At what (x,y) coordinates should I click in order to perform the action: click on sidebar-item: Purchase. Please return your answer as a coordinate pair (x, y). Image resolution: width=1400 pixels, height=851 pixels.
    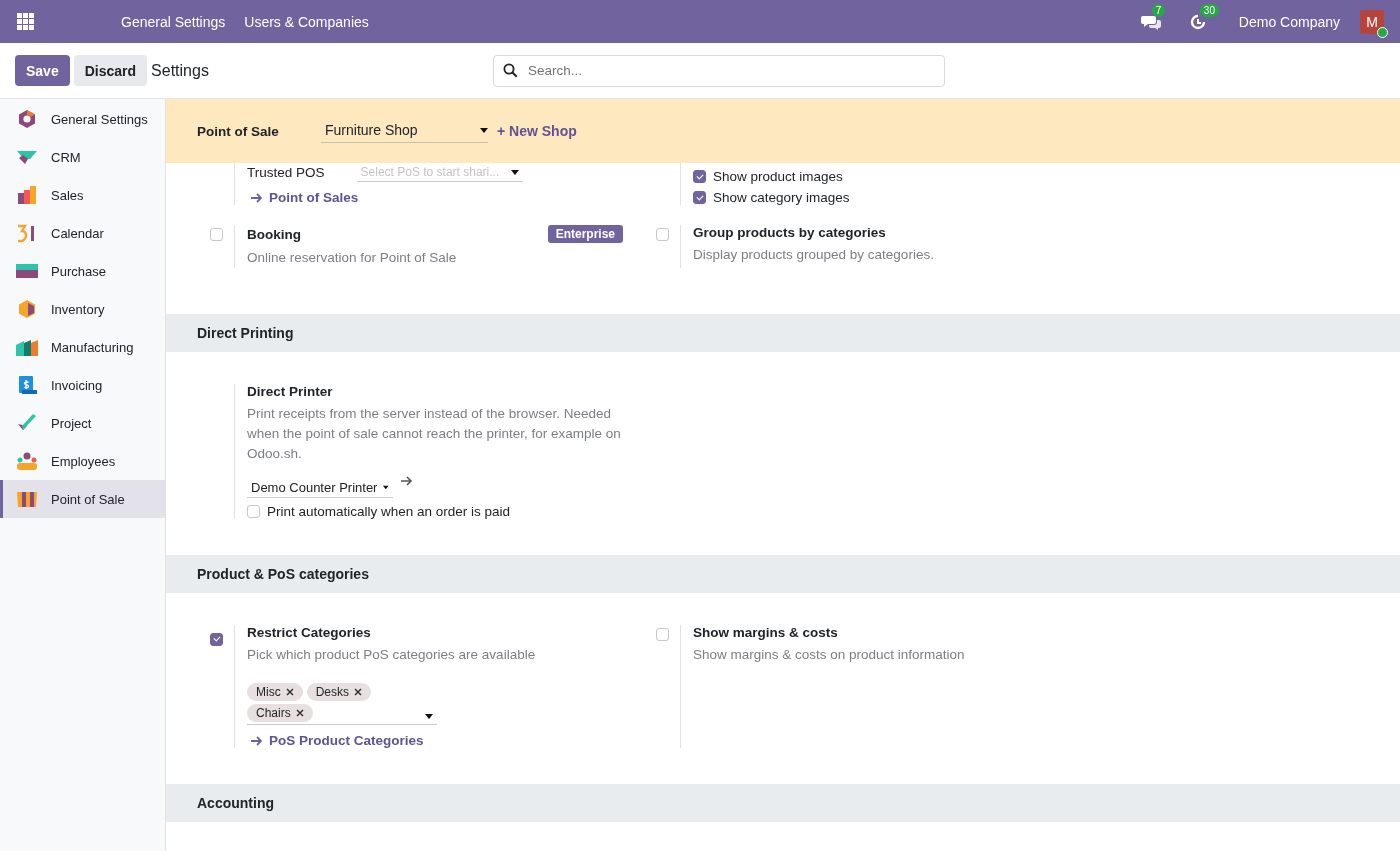
    Looking at the image, I should click on (82, 271).